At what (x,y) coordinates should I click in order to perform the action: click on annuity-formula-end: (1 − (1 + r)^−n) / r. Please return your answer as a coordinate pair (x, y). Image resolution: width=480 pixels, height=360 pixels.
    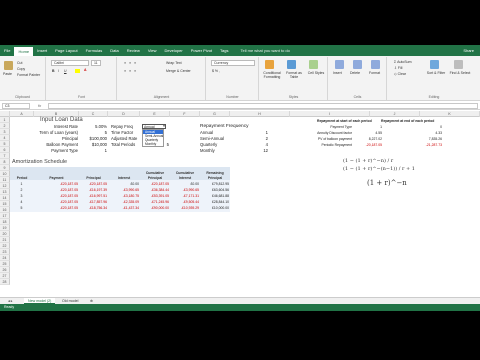
    Looking at the image, I should click on (368, 161).